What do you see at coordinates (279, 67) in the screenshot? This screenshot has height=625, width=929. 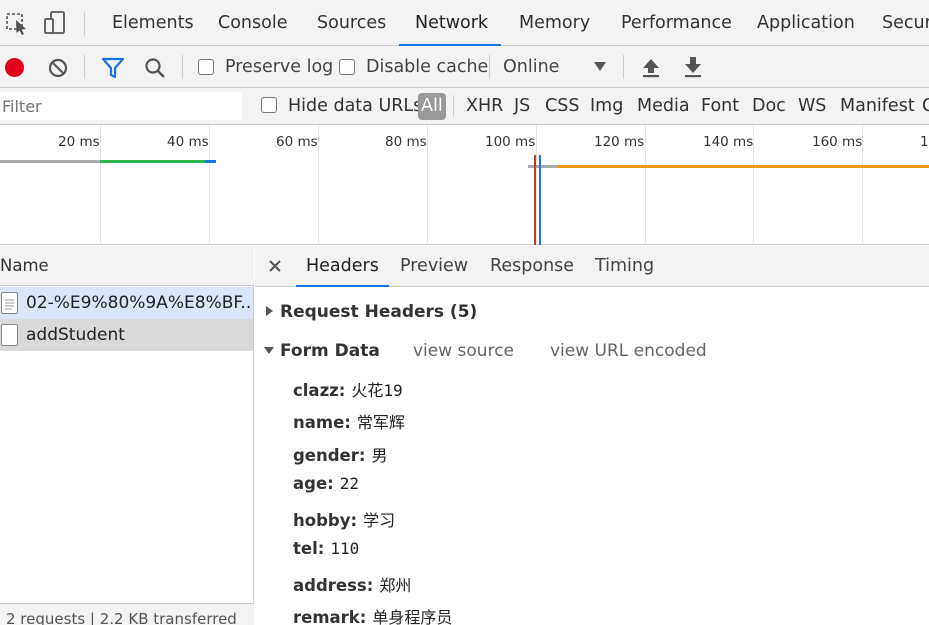 I see `preserve-log-label: Preserve log` at bounding box center [279, 67].